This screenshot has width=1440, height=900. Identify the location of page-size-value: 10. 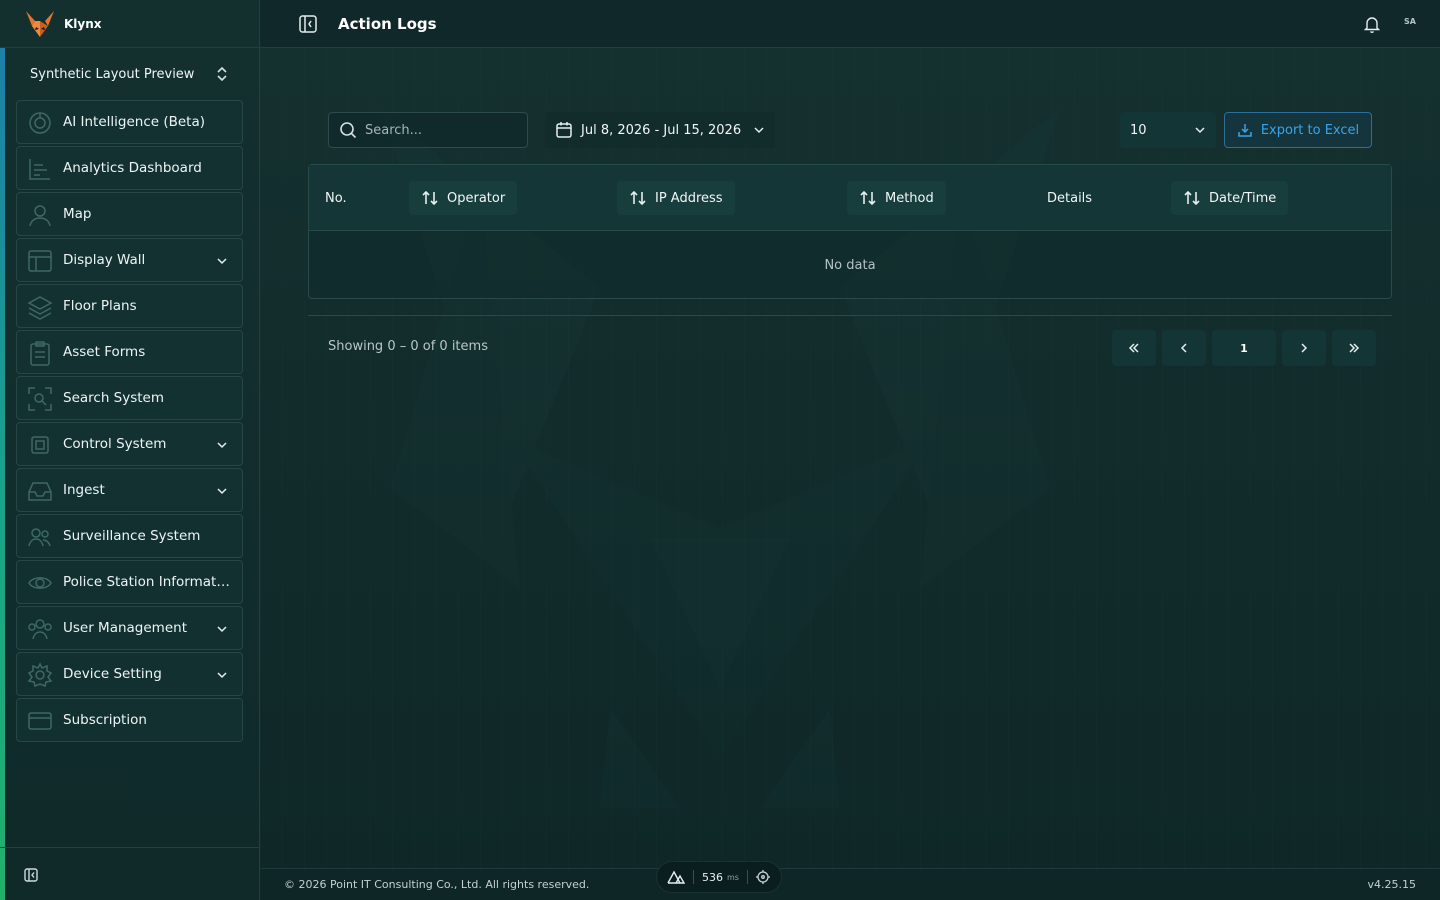
(1138, 130).